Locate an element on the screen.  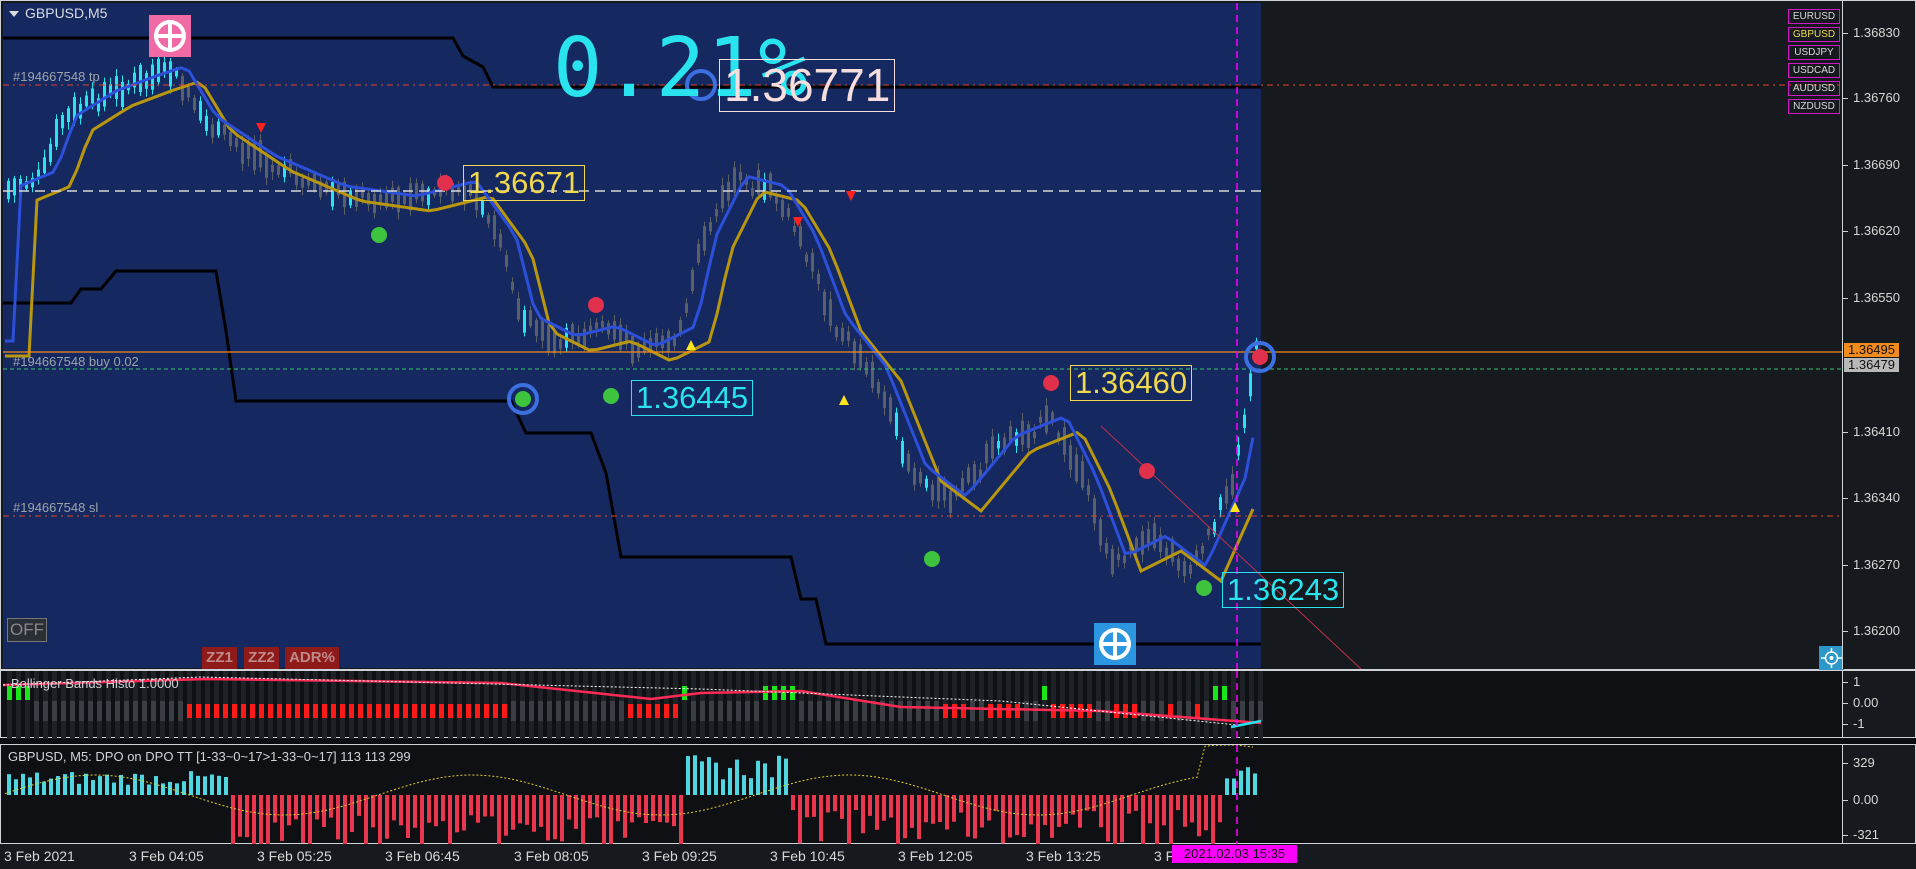
symbol-usdjpy: USDJPY is located at coordinates (1814, 52).